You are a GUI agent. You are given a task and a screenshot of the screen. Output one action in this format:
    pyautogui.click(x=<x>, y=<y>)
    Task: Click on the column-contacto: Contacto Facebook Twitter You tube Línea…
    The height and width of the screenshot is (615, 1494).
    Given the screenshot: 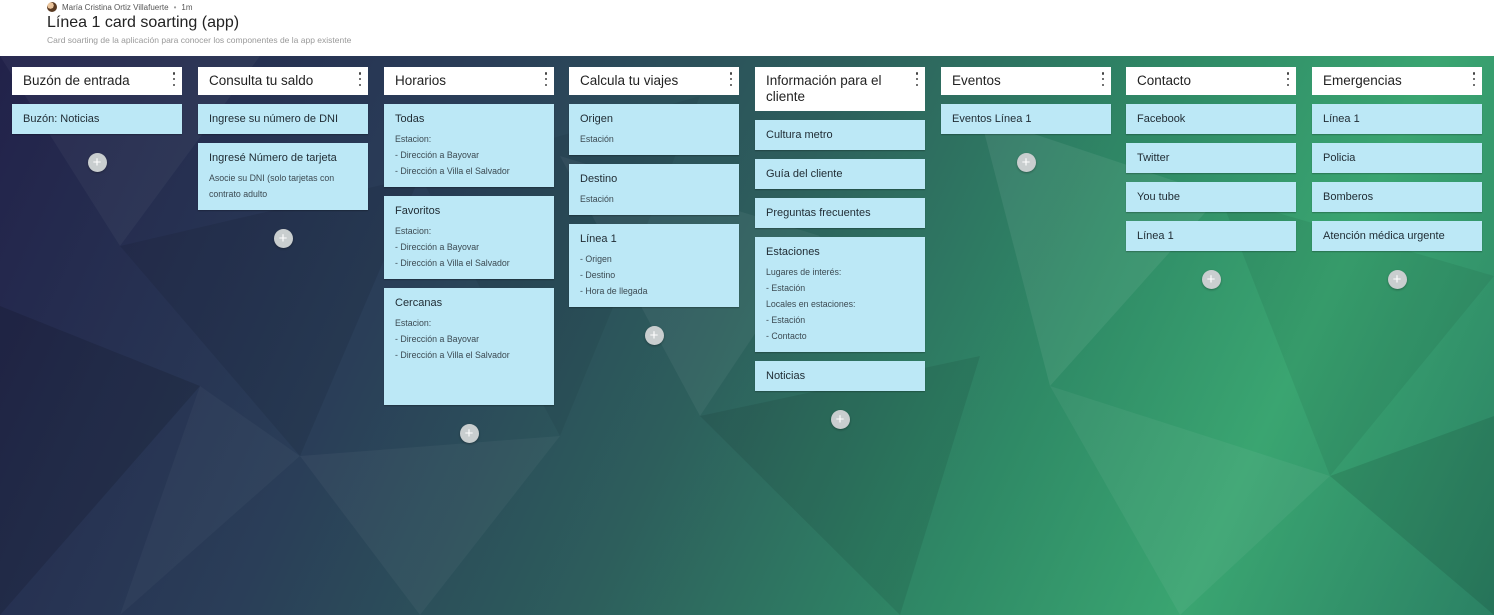 What is the action you would take?
    pyautogui.click(x=1211, y=178)
    